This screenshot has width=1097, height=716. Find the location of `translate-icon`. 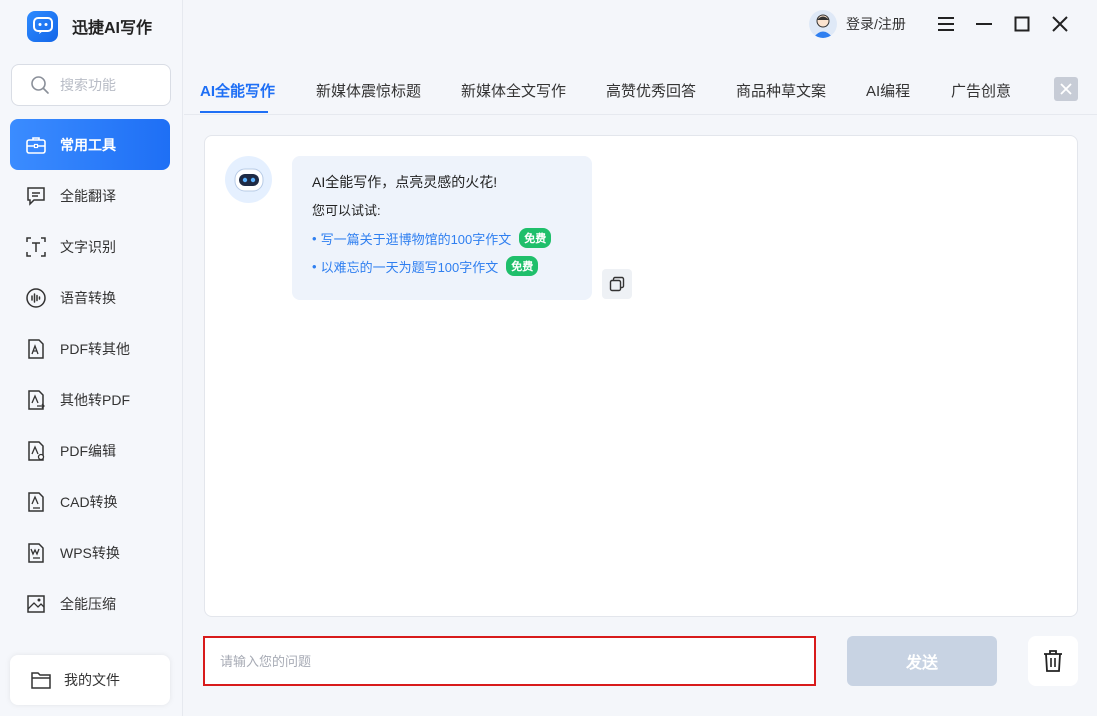

translate-icon is located at coordinates (36, 196).